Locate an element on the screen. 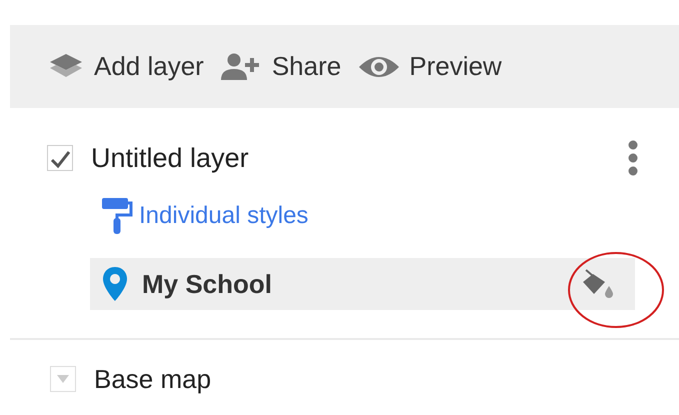 This screenshot has height=415, width=679. expand-toggle is located at coordinates (63, 379).